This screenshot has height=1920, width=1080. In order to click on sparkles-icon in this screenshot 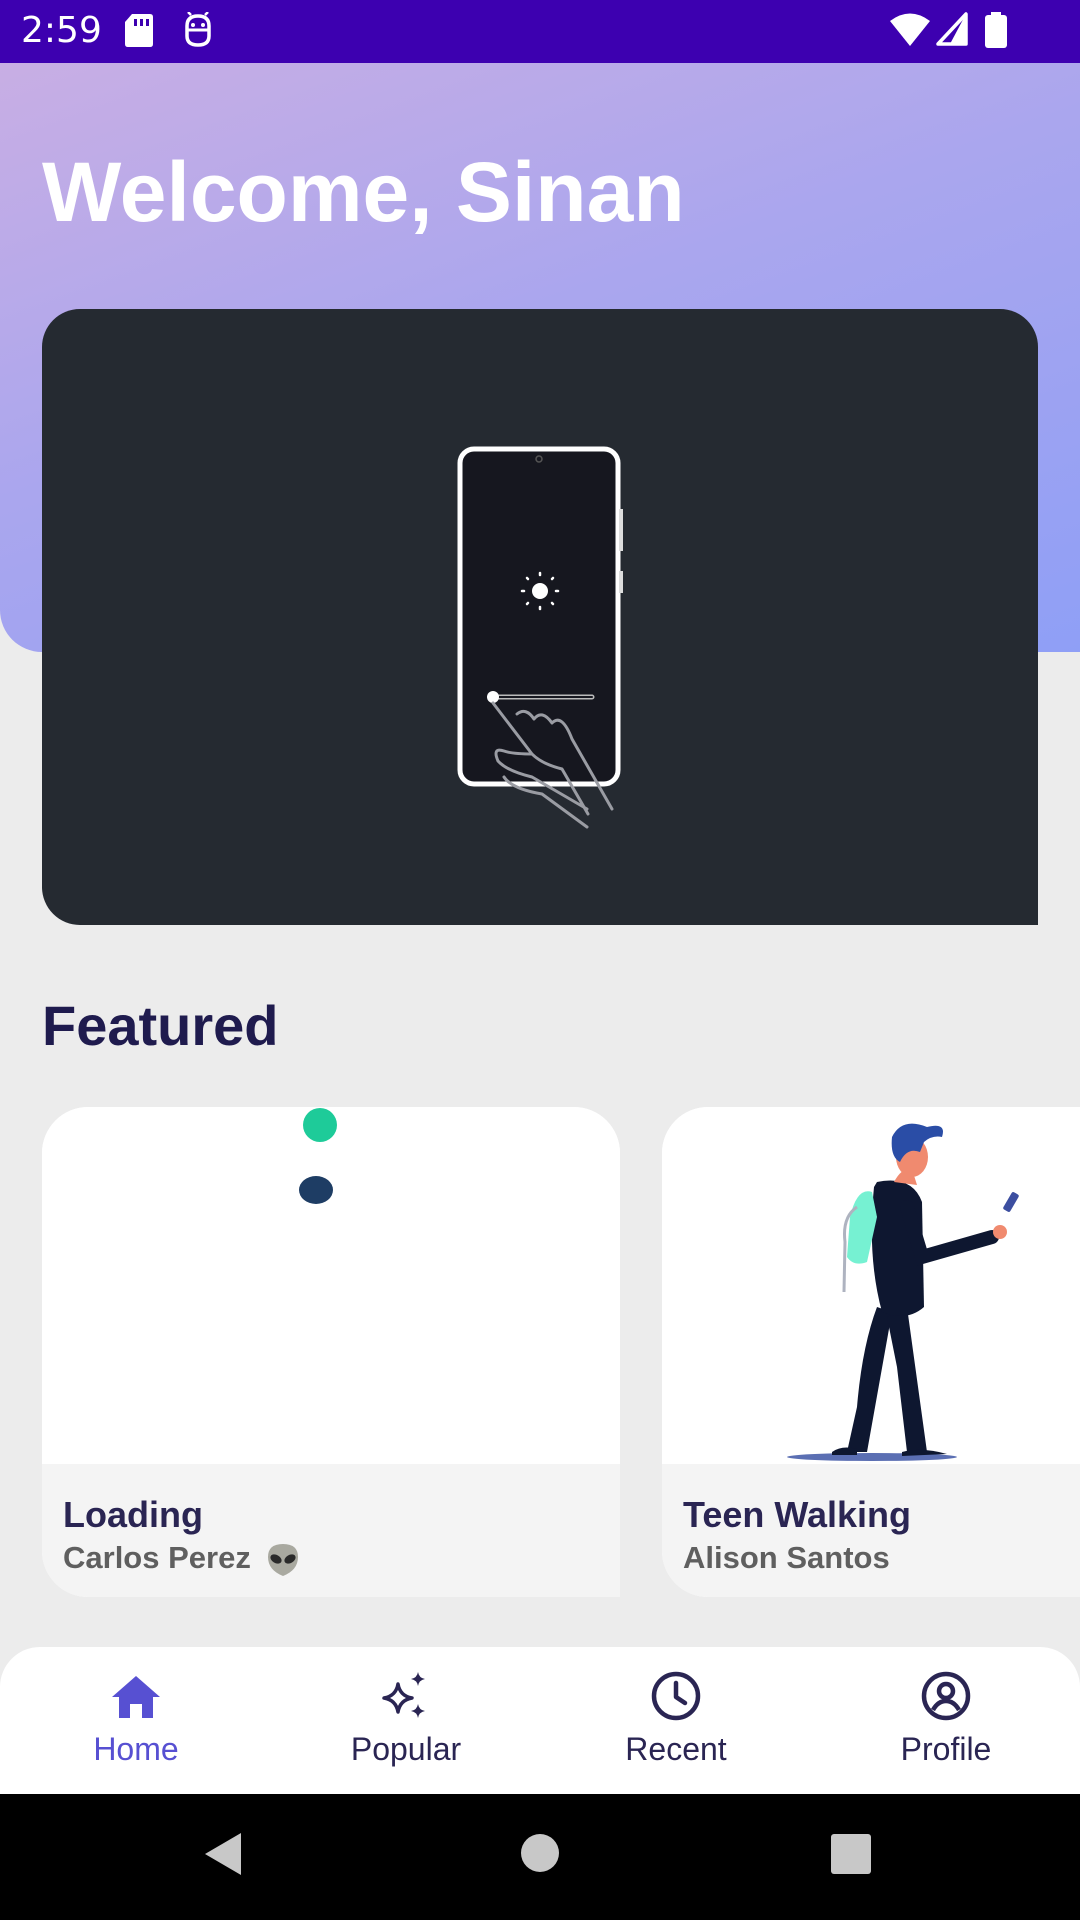, I will do `click(403, 1695)`.